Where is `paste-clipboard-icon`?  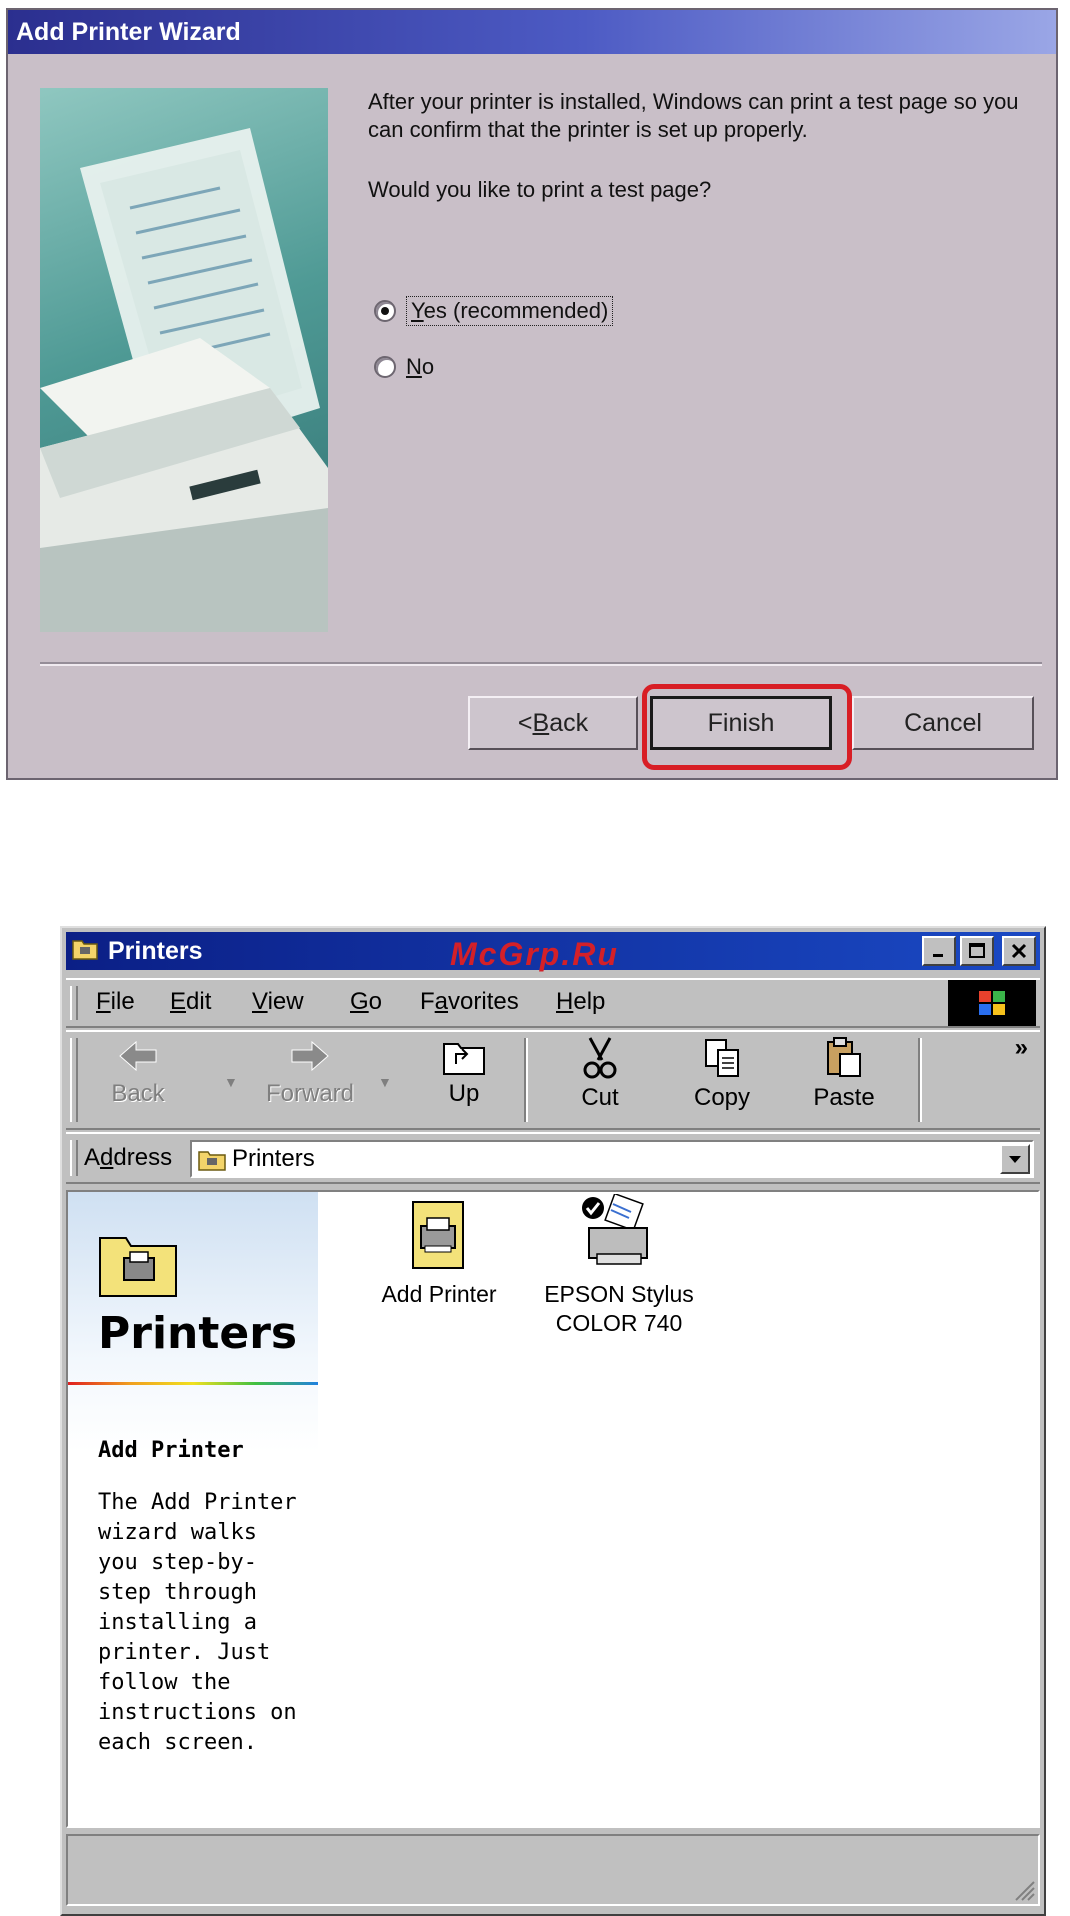 paste-clipboard-icon is located at coordinates (844, 1057).